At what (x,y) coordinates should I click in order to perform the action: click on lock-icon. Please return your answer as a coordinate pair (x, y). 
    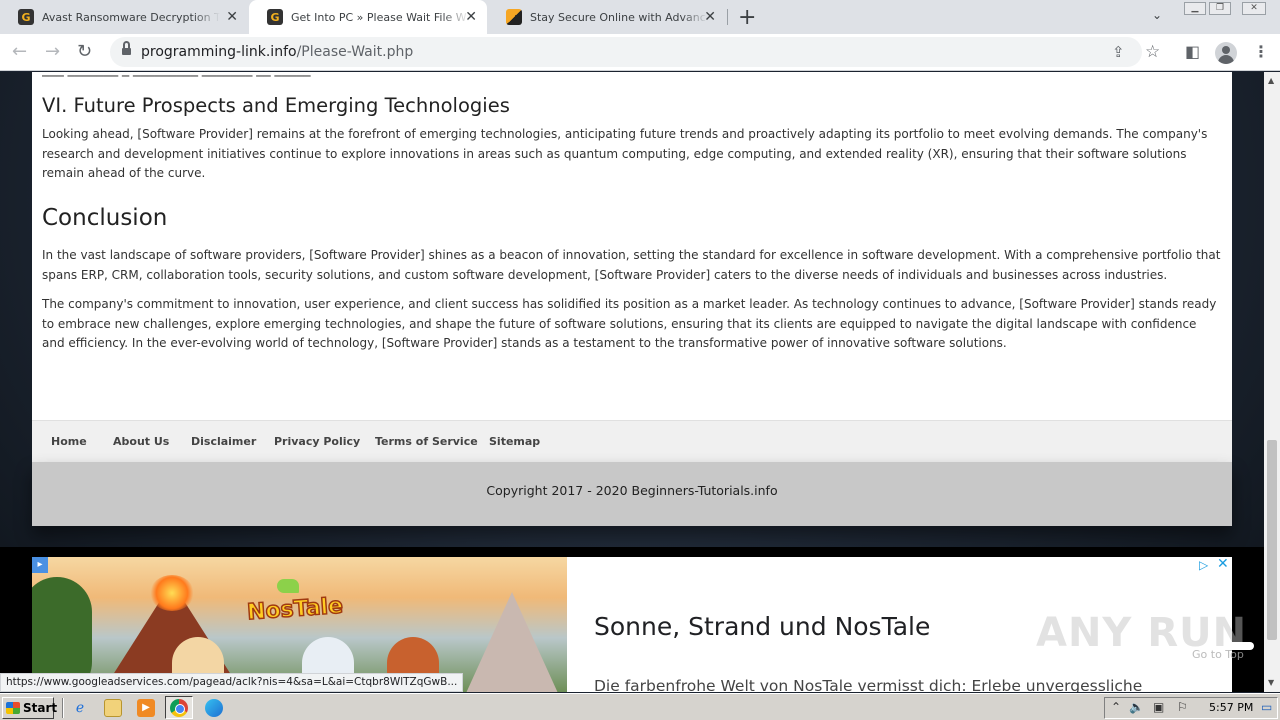
    Looking at the image, I should click on (126, 48).